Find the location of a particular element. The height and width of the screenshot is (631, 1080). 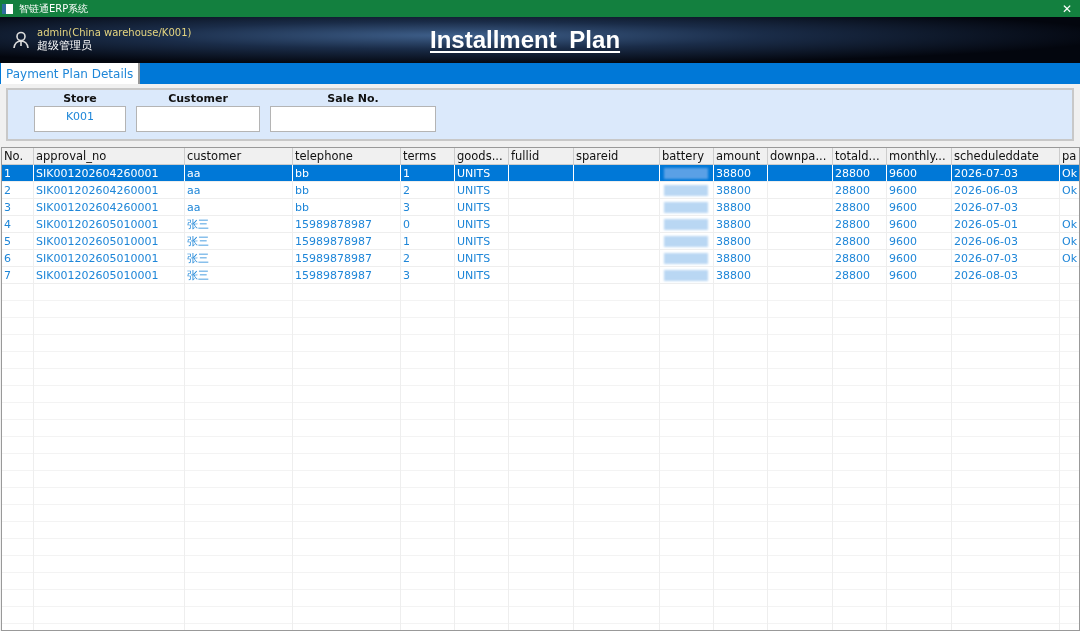

table-cell-text: 6 is located at coordinates (7, 258).